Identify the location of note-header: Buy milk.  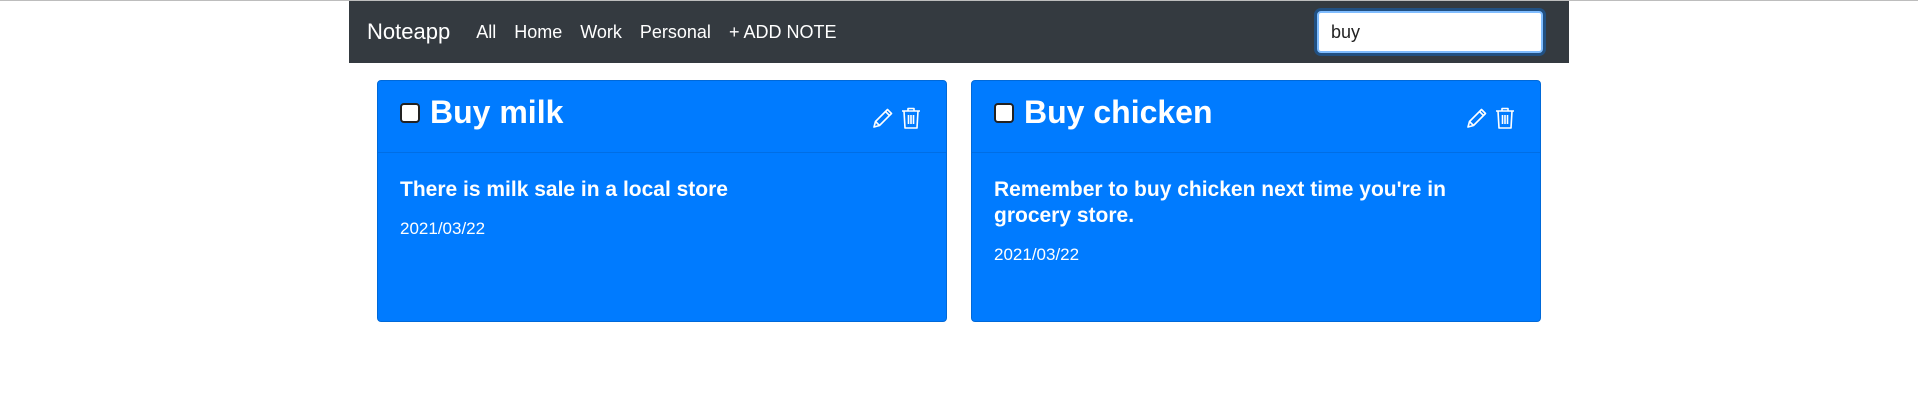
(662, 117).